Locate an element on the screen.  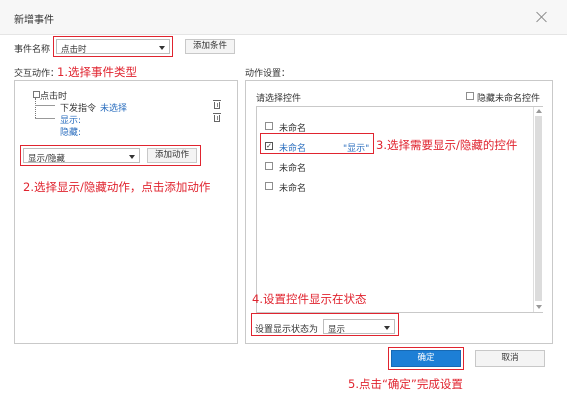
scroll-thumb is located at coordinates (538, 208).